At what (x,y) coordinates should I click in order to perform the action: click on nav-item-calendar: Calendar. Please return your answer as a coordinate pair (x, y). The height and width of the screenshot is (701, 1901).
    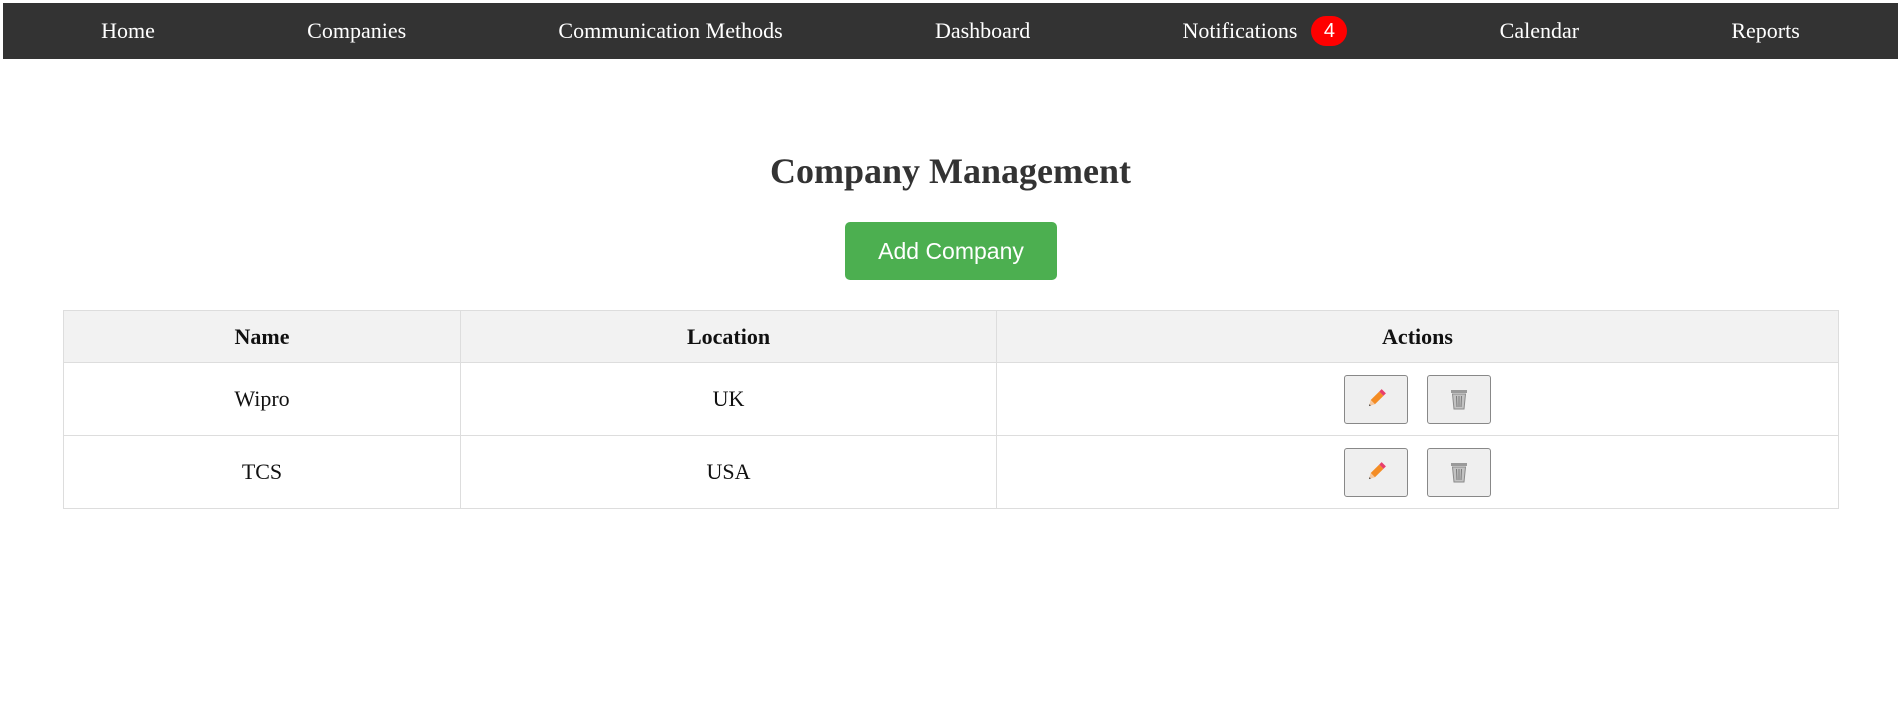
    Looking at the image, I should click on (1539, 31).